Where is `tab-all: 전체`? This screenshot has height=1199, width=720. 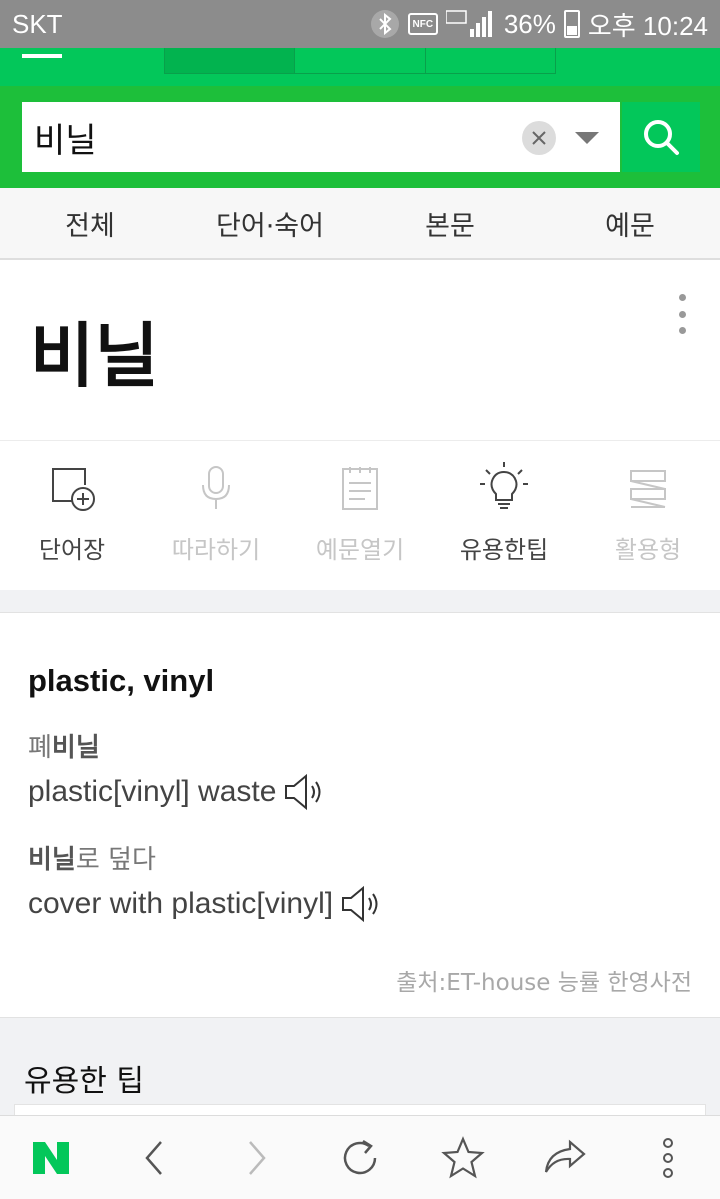 tab-all: 전체 is located at coordinates (90, 223).